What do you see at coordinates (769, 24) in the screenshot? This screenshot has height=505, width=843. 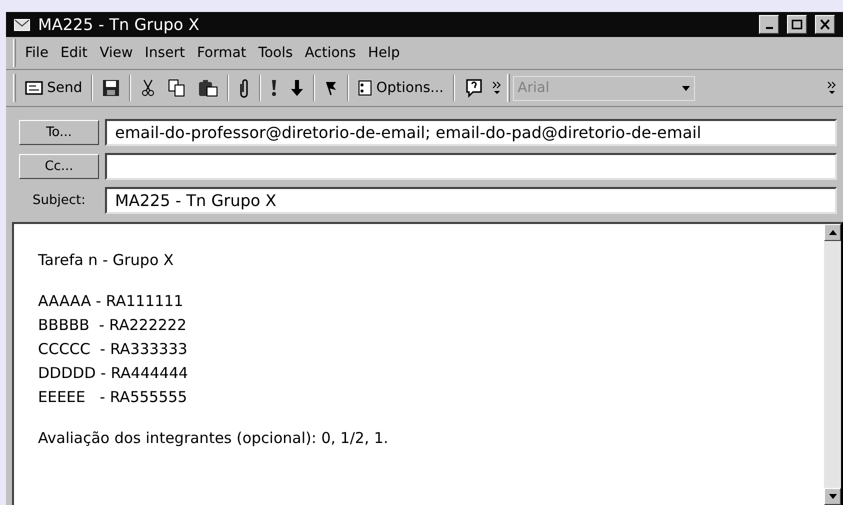 I see `minimize-button` at bounding box center [769, 24].